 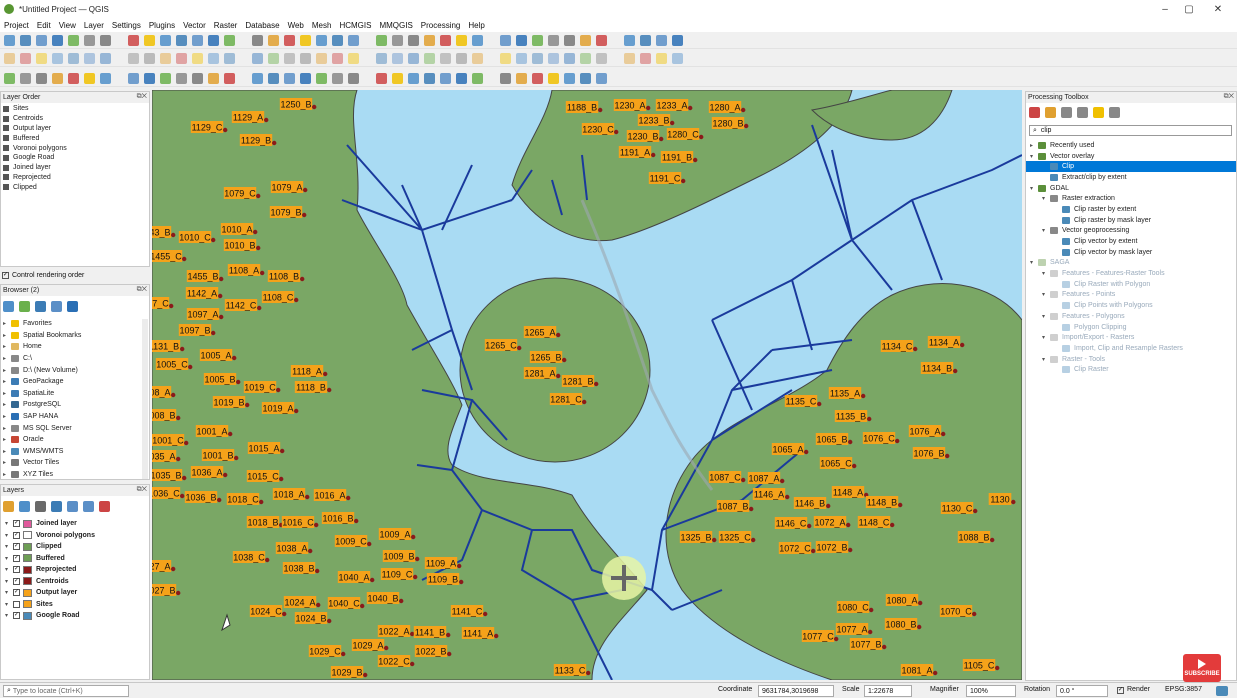 What do you see at coordinates (75, 616) in the screenshot?
I see `layer-item: ▾ ✓ Google Road` at bounding box center [75, 616].